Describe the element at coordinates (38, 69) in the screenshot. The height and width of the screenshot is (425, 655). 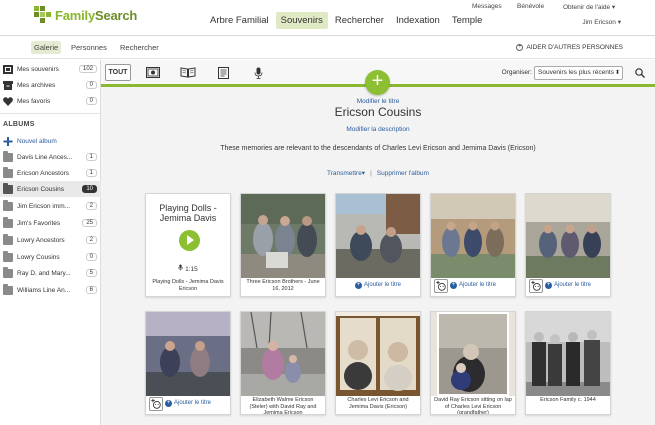
I see `sidebar-item-label: Mes souvenirs` at that location.